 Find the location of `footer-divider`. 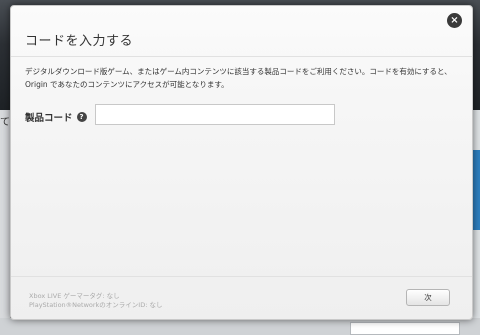

footer-divider is located at coordinates (241, 276).